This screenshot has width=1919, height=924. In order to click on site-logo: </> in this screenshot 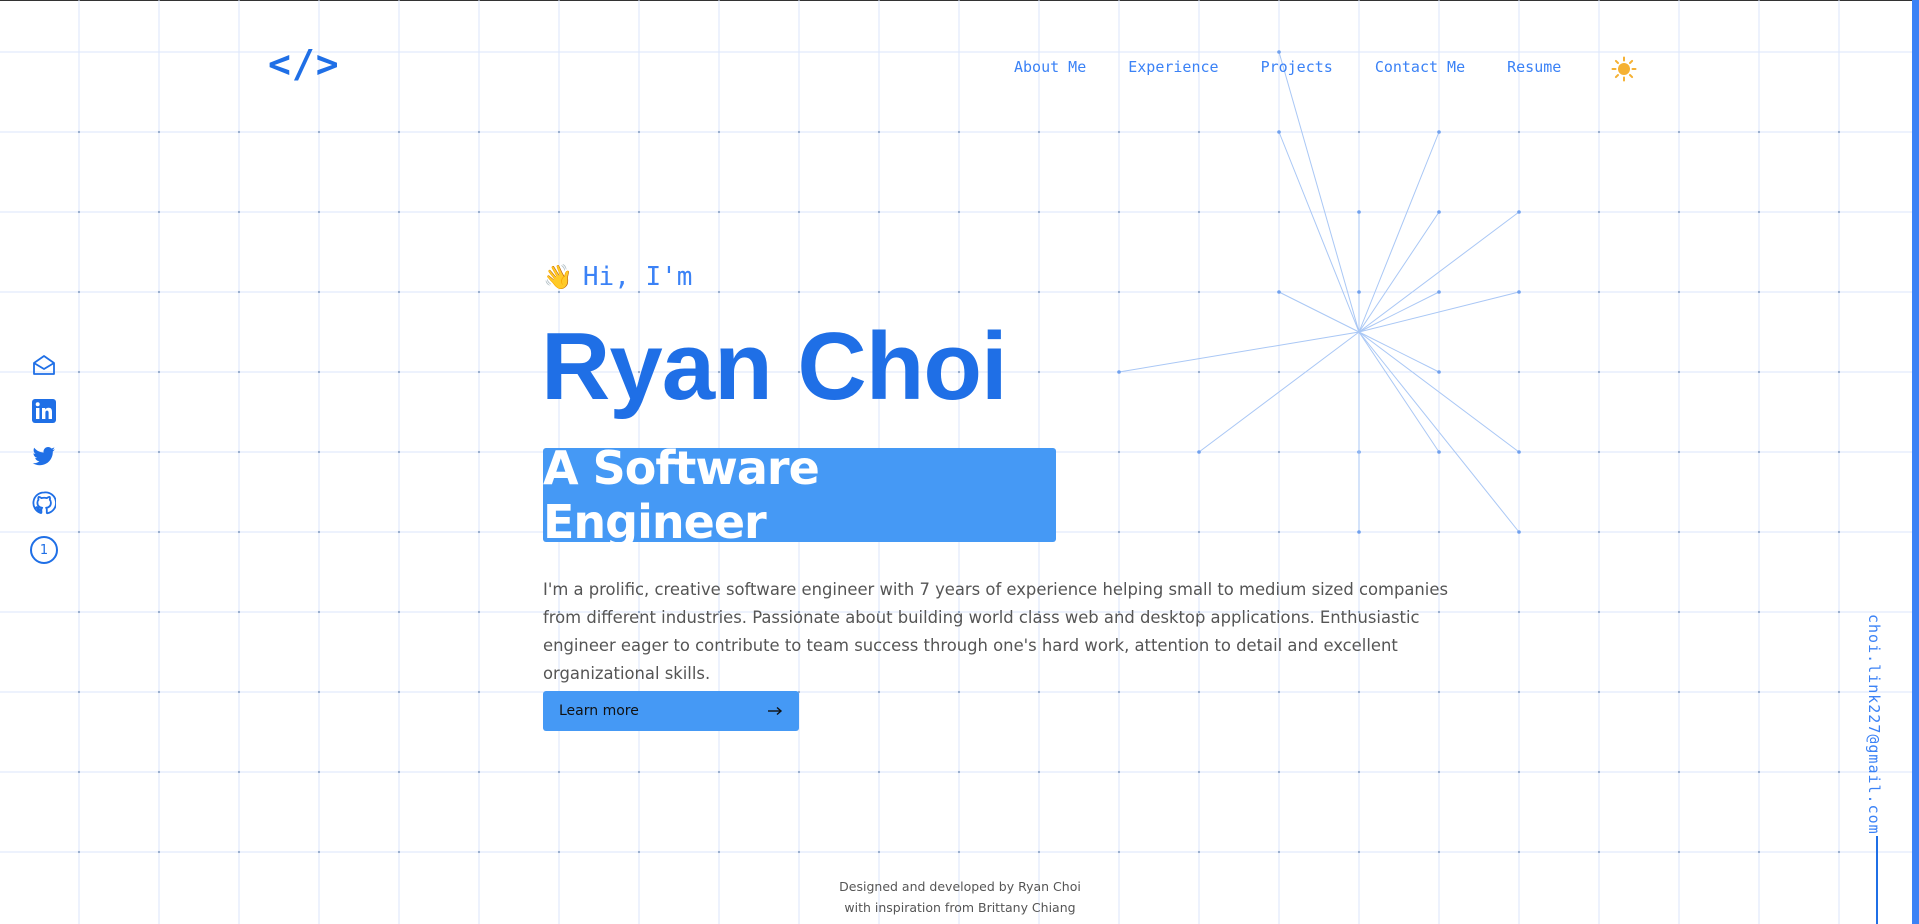, I will do `click(304, 64)`.